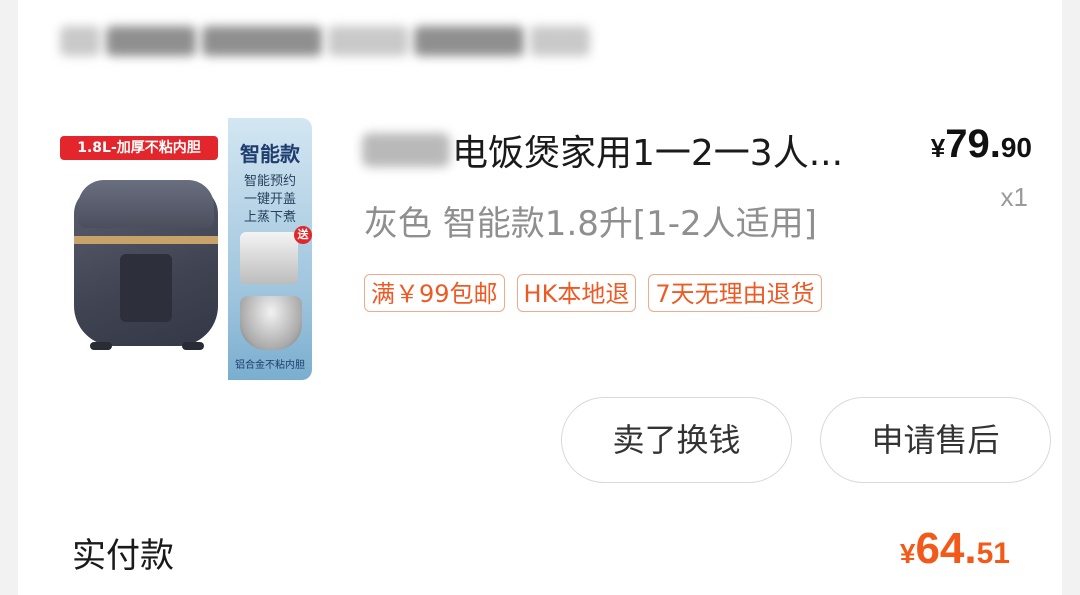 The height and width of the screenshot is (595, 1080). I want to click on product-variant: 灰色 智能款1.8升[1-2人适用], so click(590, 224).